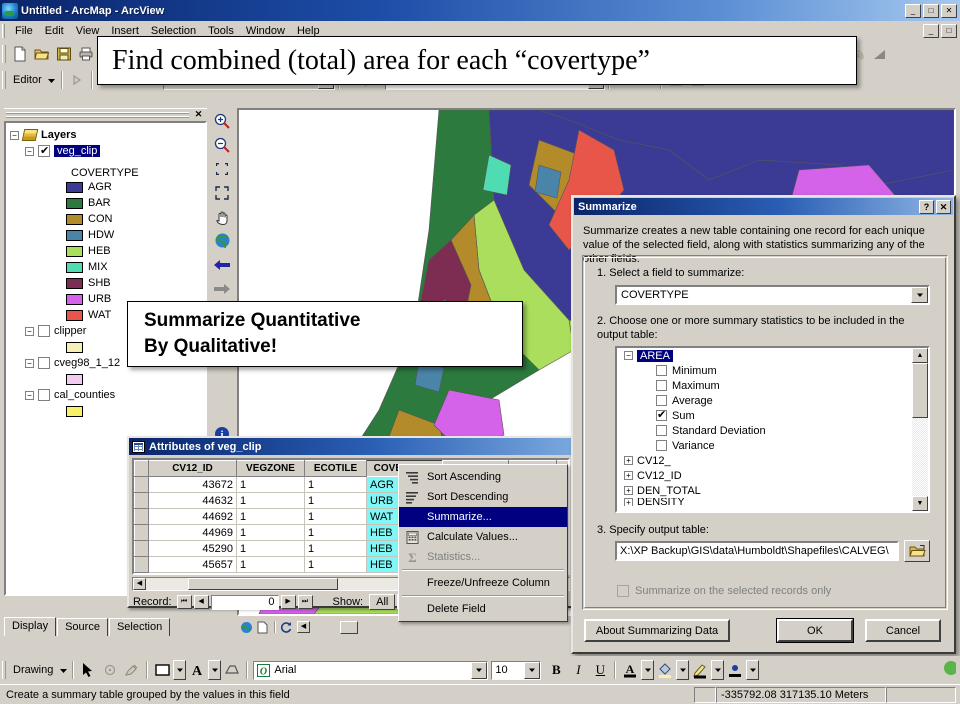  Describe the element at coordinates (105, 283) in the screenshot. I see `legend-item: SHB` at that location.